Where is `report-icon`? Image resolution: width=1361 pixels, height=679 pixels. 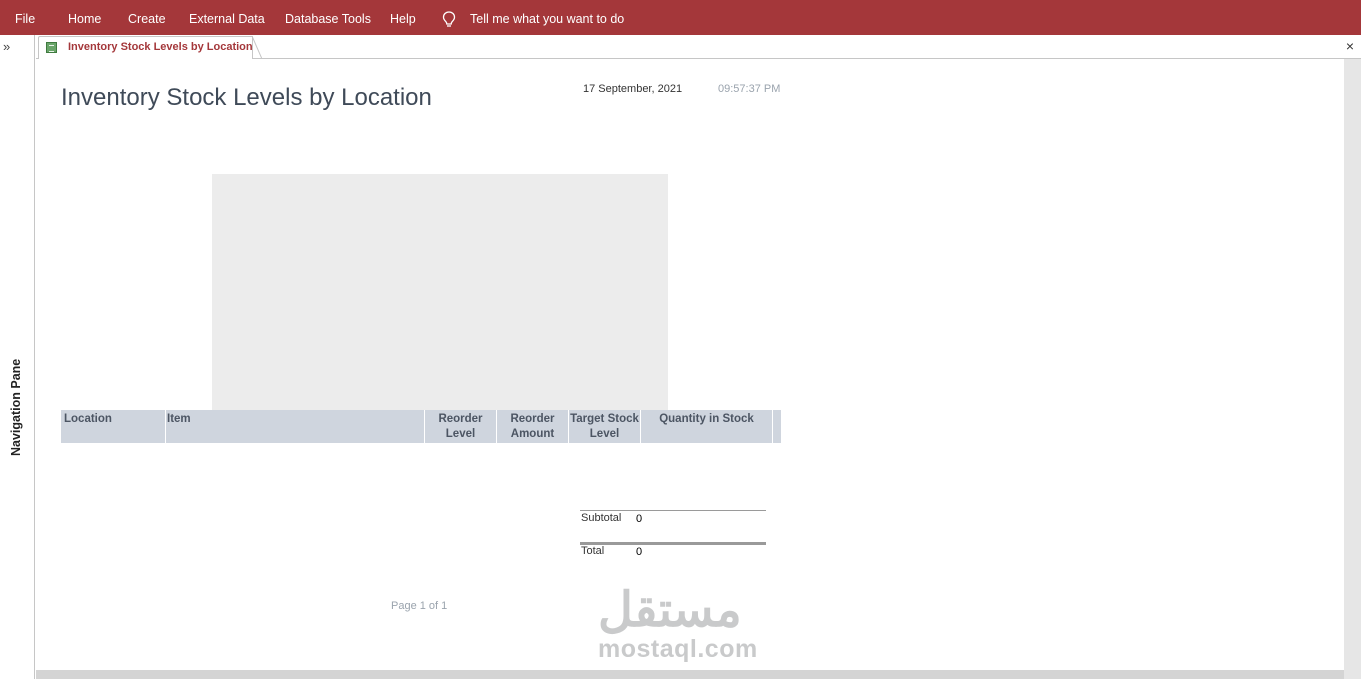
report-icon is located at coordinates (51, 47).